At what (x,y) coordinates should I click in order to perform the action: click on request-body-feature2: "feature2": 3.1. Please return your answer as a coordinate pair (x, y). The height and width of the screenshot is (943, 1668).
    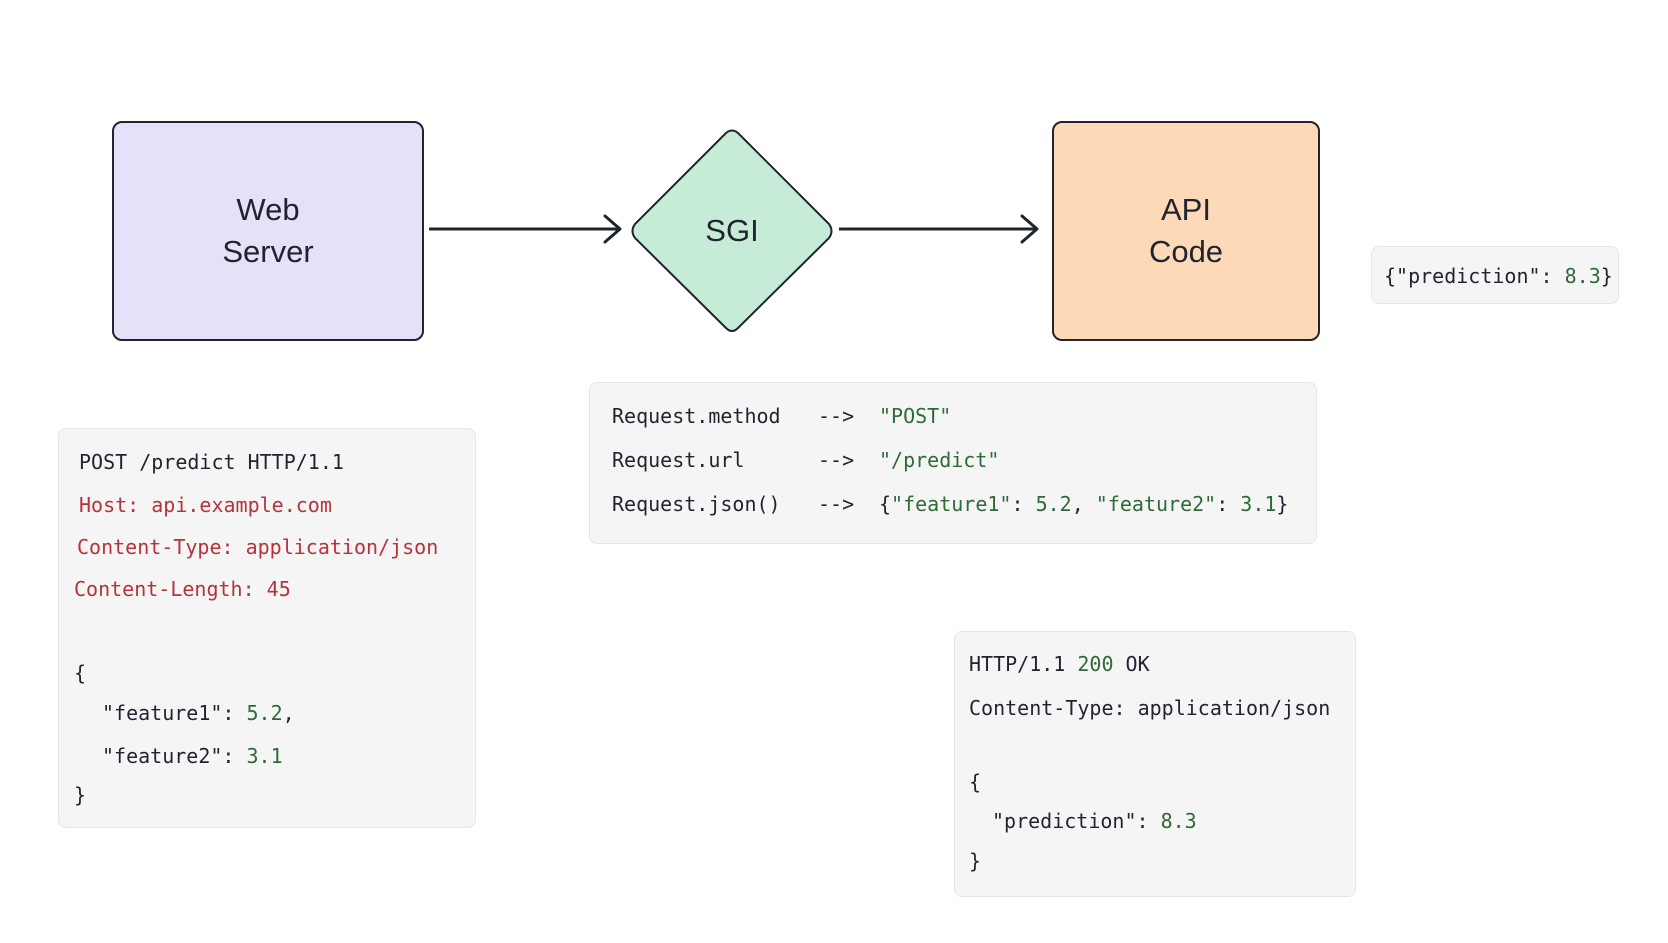
    Looking at the image, I should click on (192, 756).